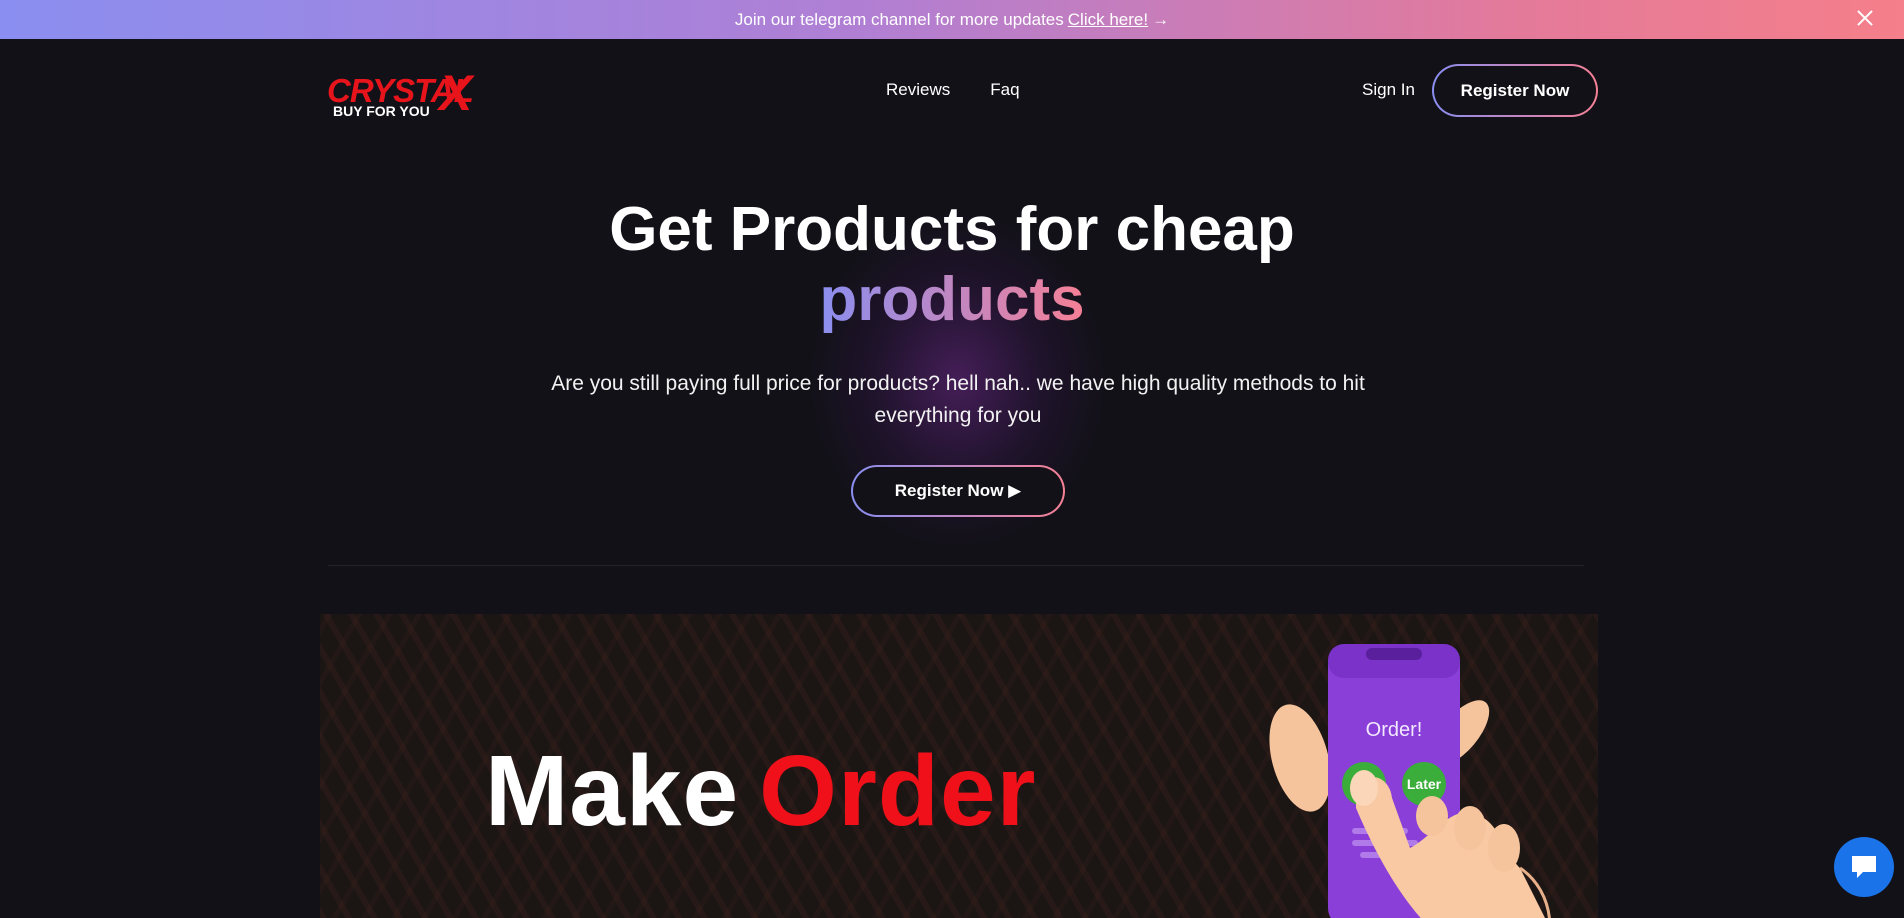  I want to click on sign-in-link: Sign In, so click(1388, 90).